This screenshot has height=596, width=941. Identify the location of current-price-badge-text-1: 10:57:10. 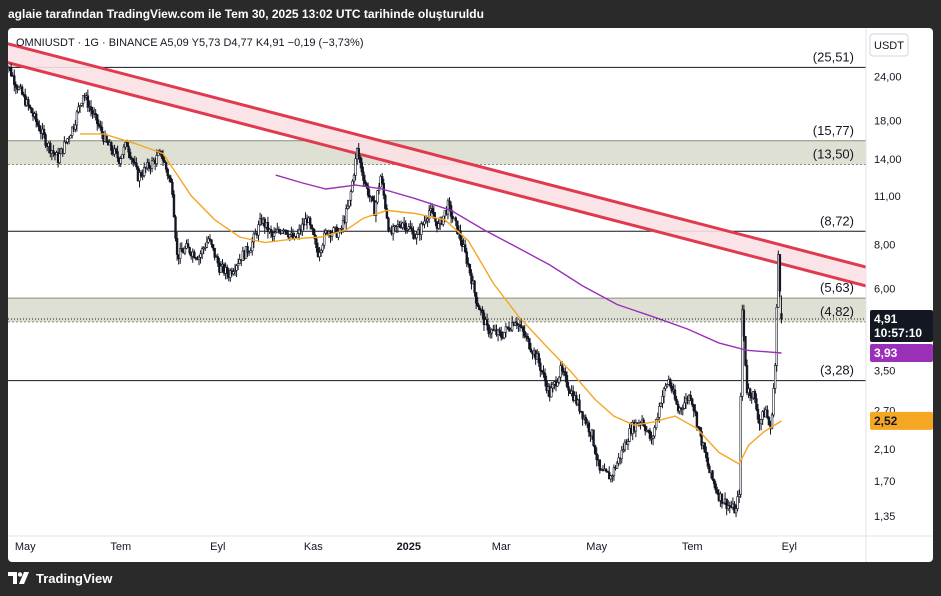
(898, 333).